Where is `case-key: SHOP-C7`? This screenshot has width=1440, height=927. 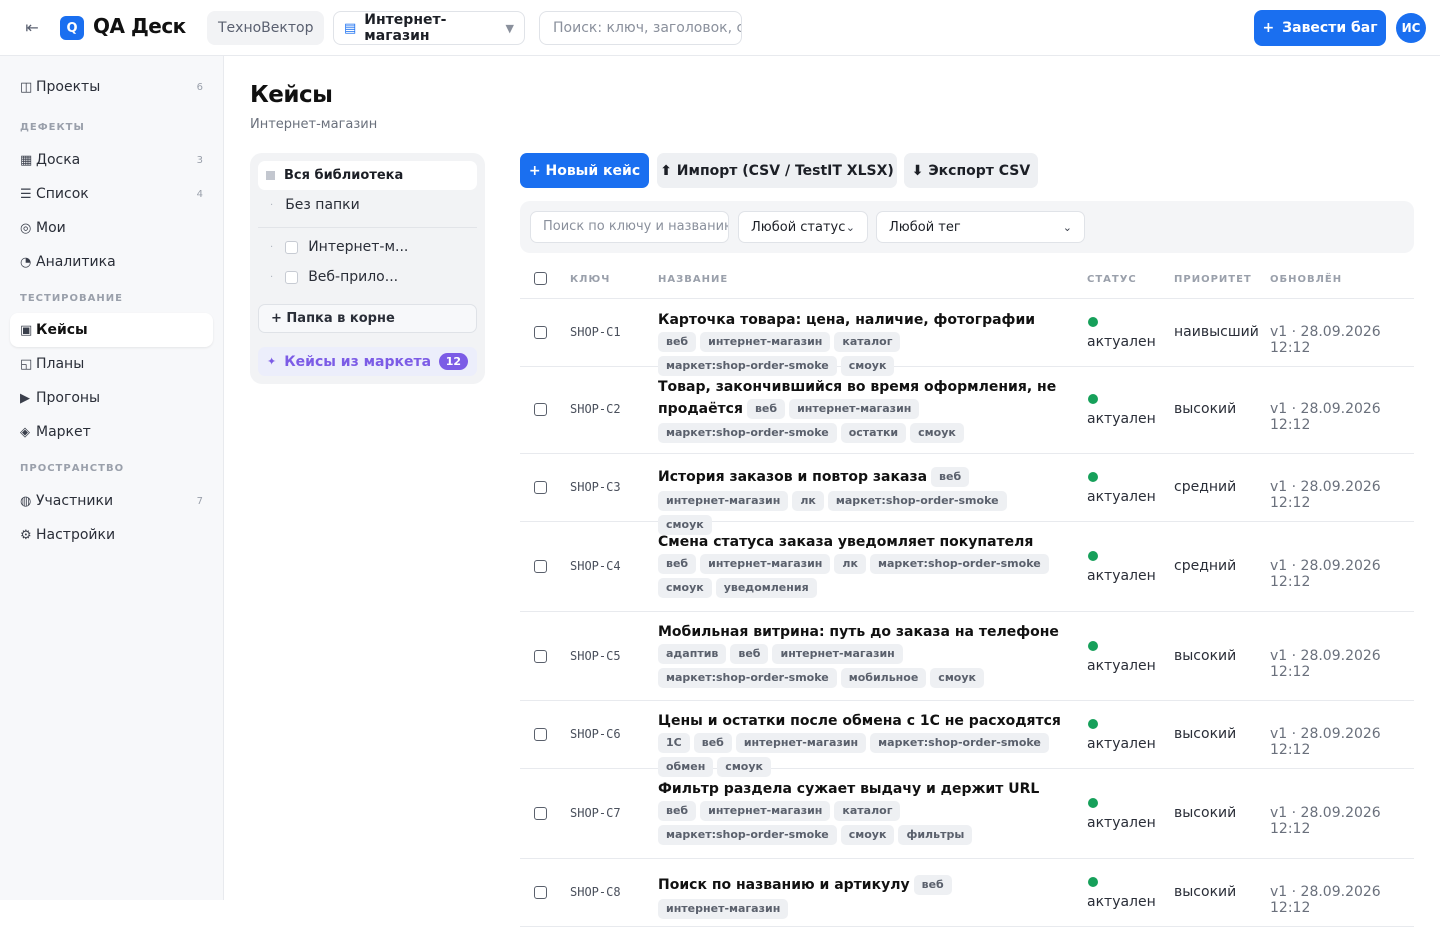 case-key: SHOP-C7 is located at coordinates (595, 813).